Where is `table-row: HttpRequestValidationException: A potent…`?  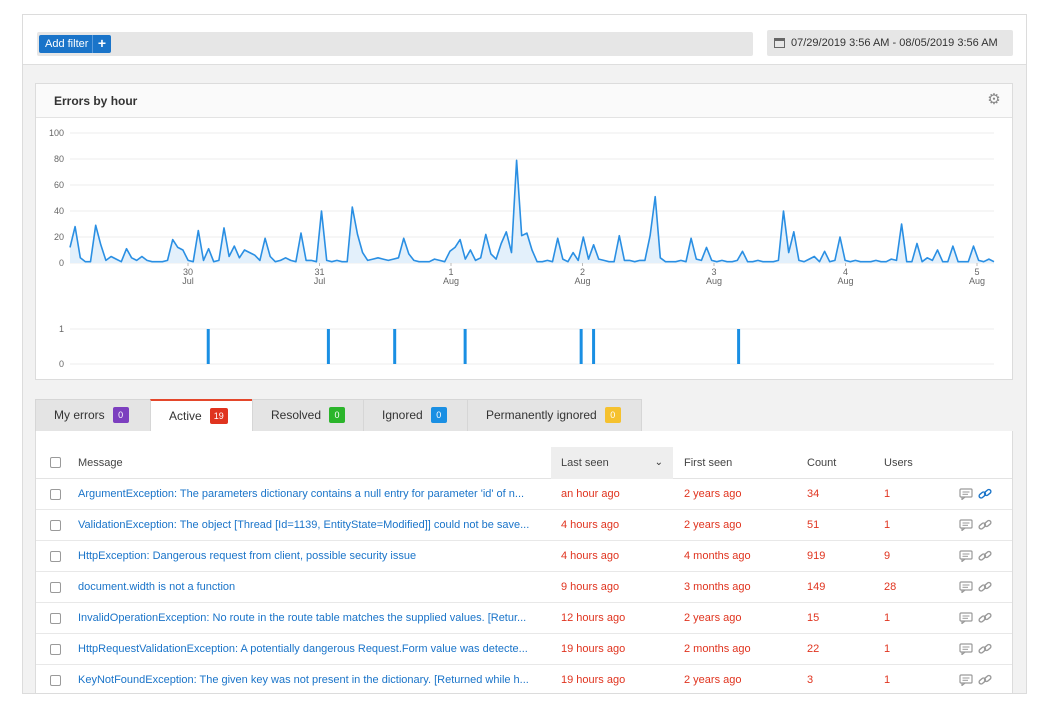 table-row: HttpRequestValidationException: A potent… is located at coordinates (524, 649).